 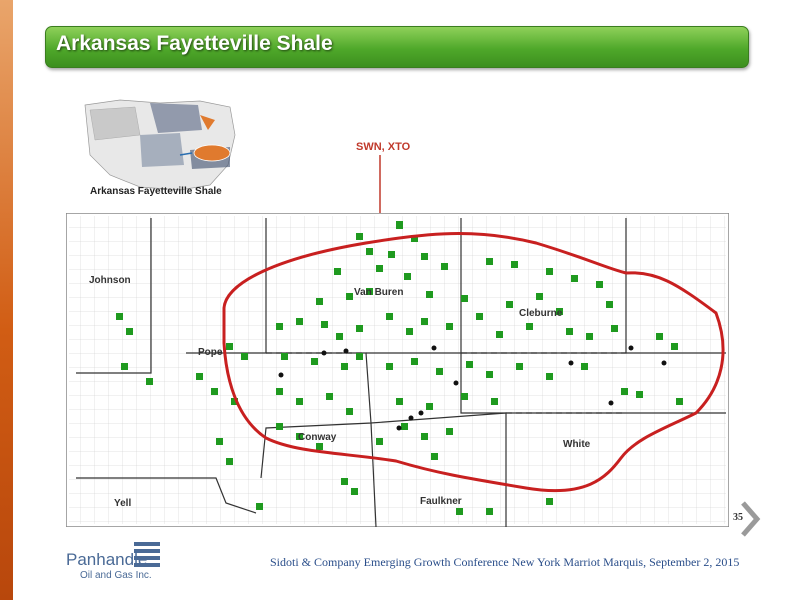 I want to click on slide-title: Arkansas Fayetteville Shale, so click(x=194, y=43).